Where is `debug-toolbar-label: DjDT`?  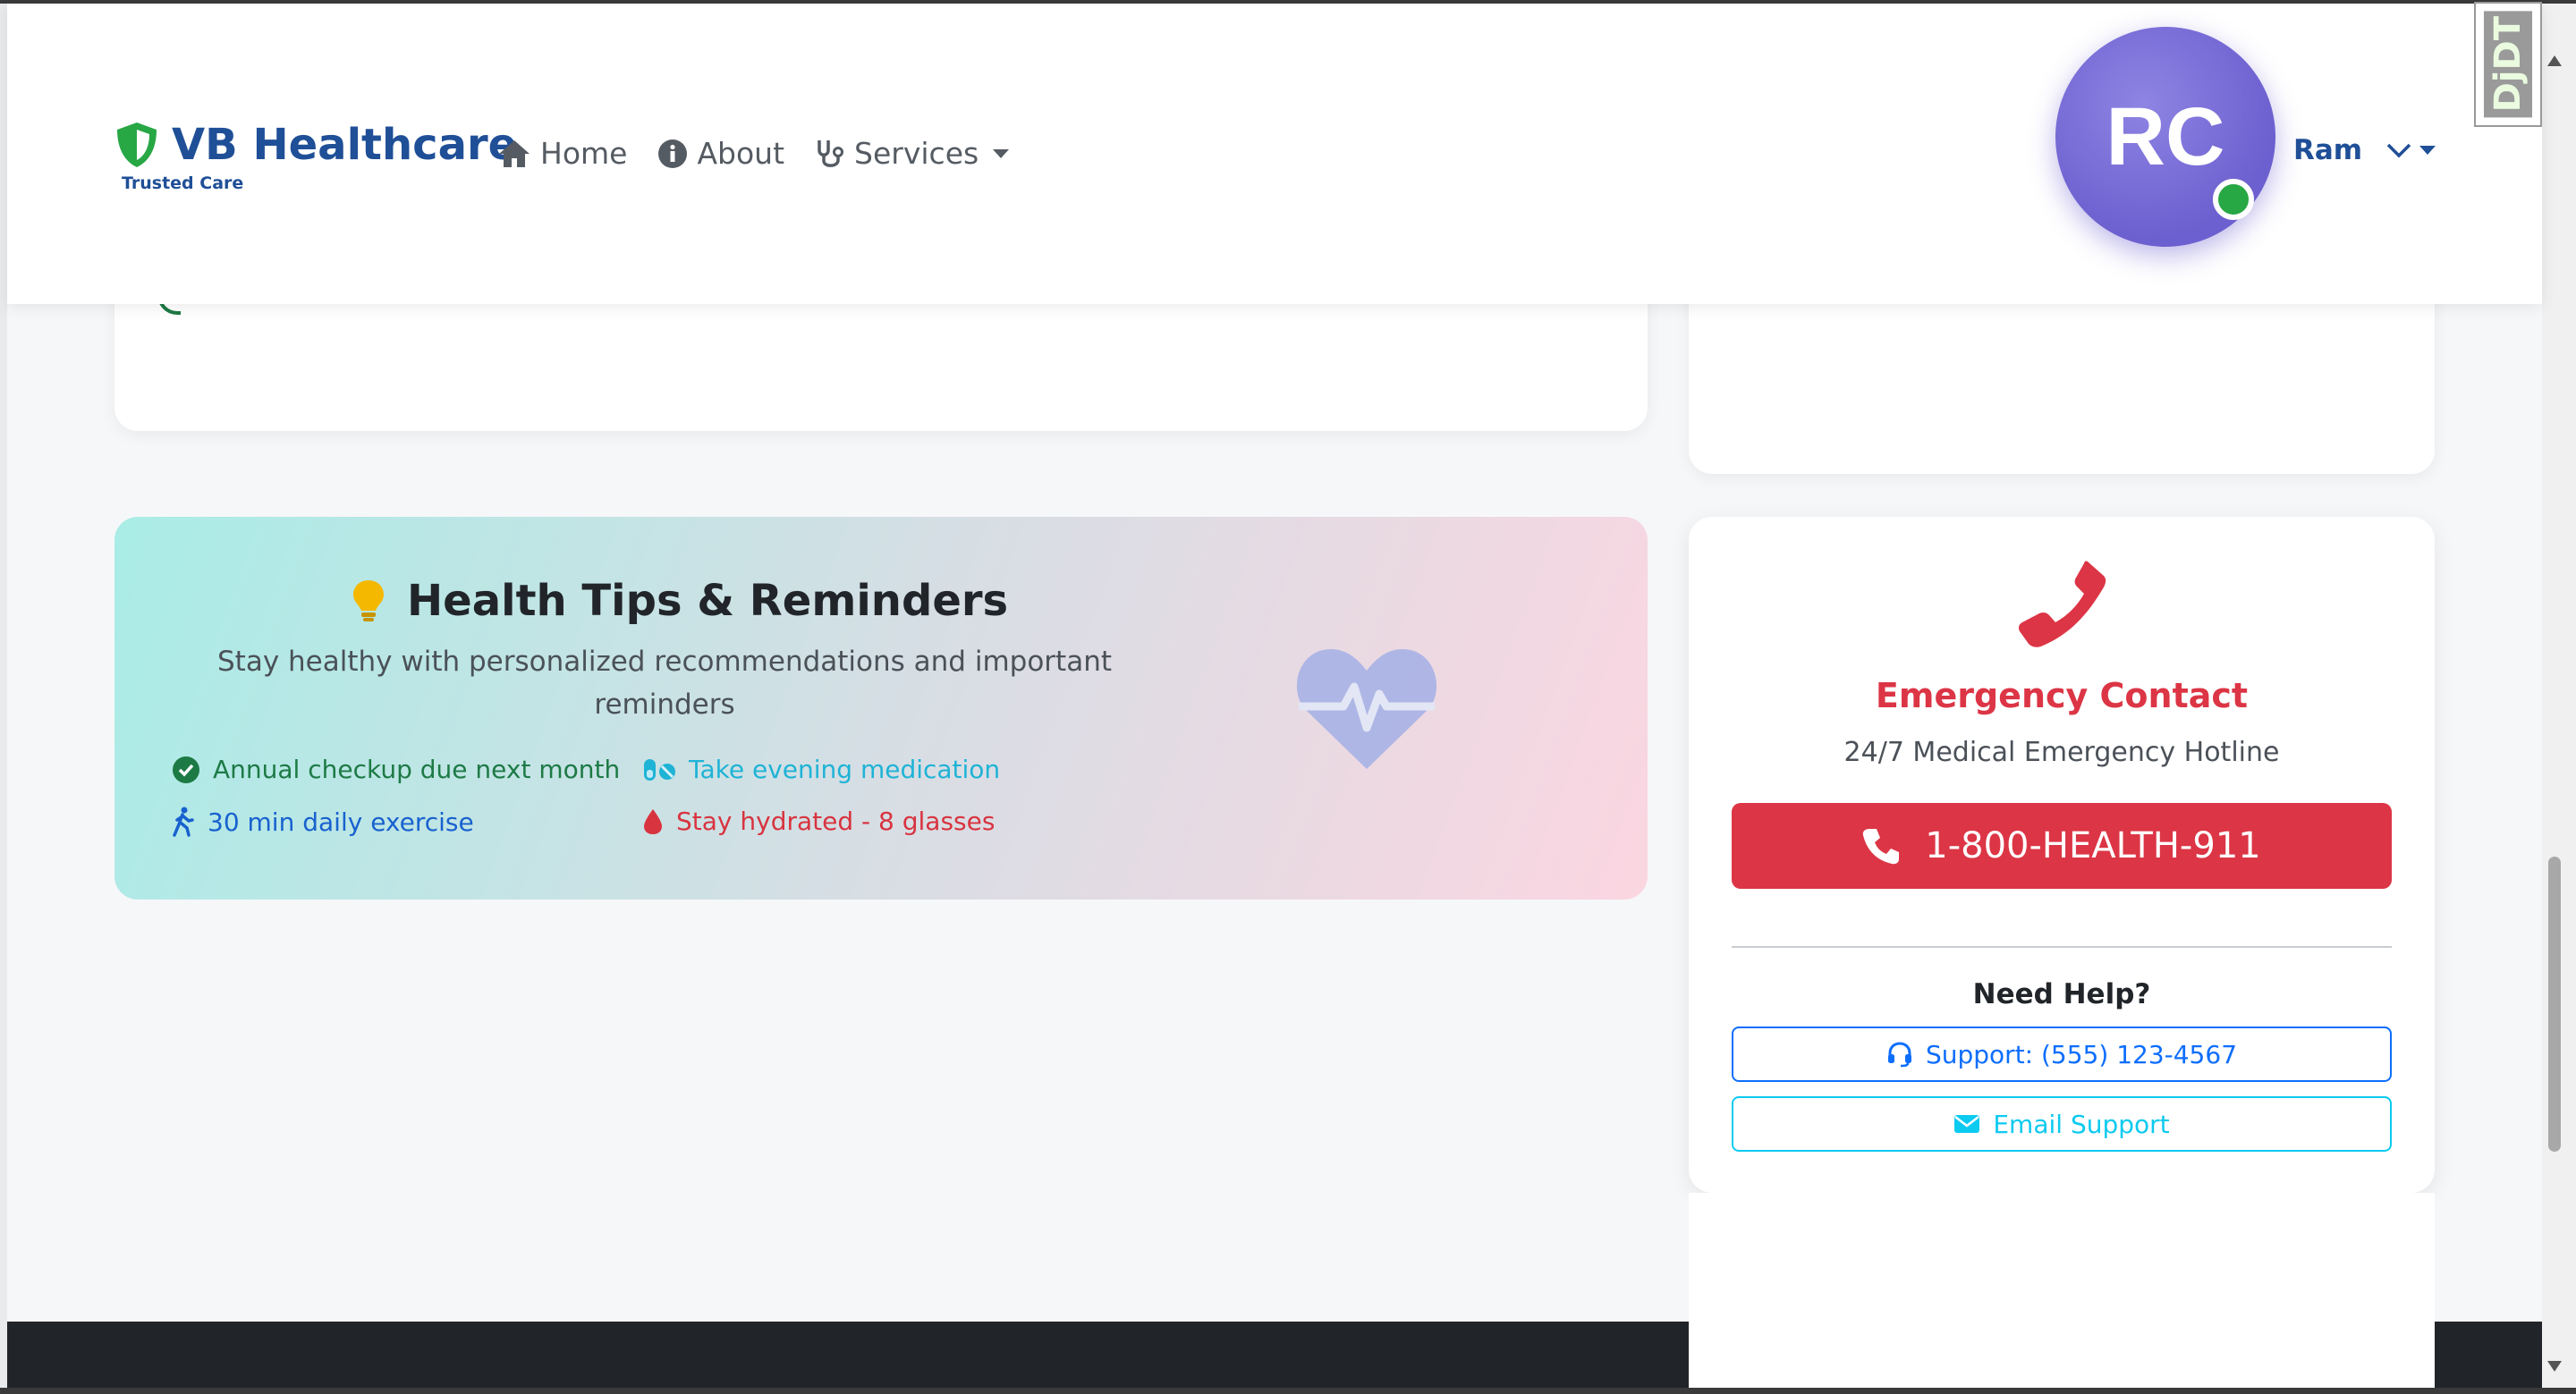 debug-toolbar-label: DjDT is located at coordinates (2508, 64).